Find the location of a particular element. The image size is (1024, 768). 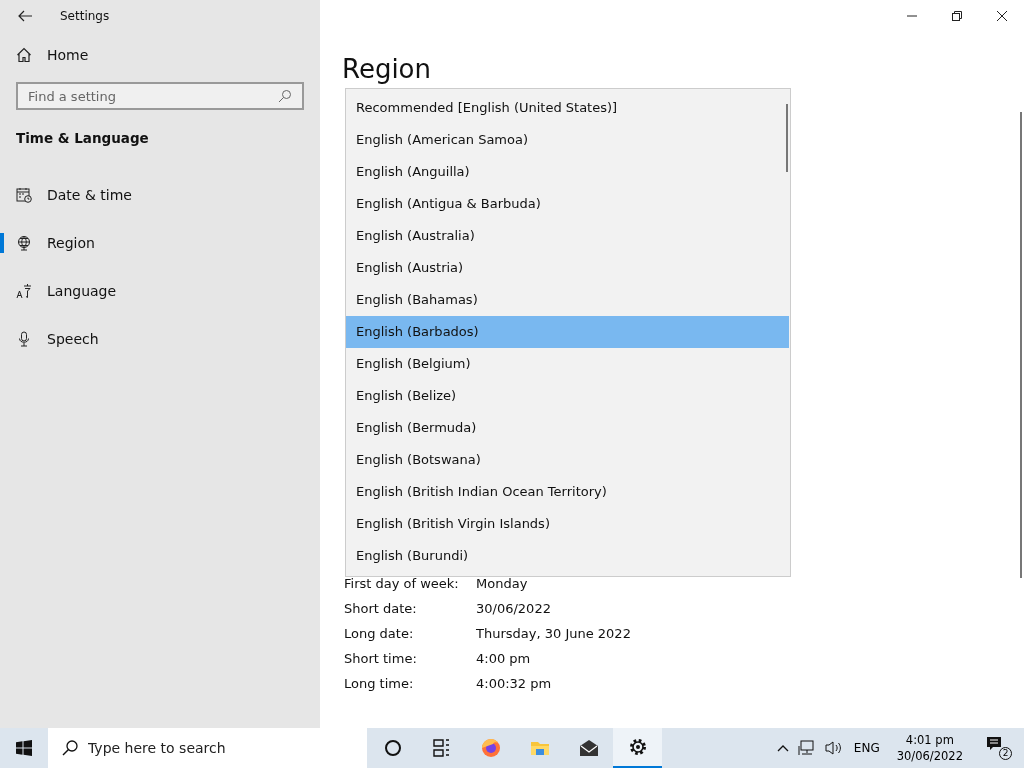

clock: 4:01 pm 30/06/2022 is located at coordinates (929, 748).